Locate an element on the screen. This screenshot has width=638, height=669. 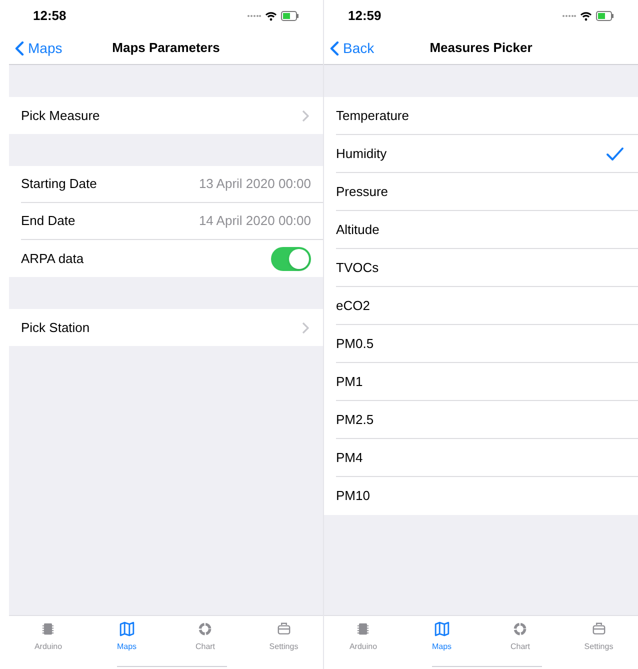
list-item: Altitude is located at coordinates (358, 230).